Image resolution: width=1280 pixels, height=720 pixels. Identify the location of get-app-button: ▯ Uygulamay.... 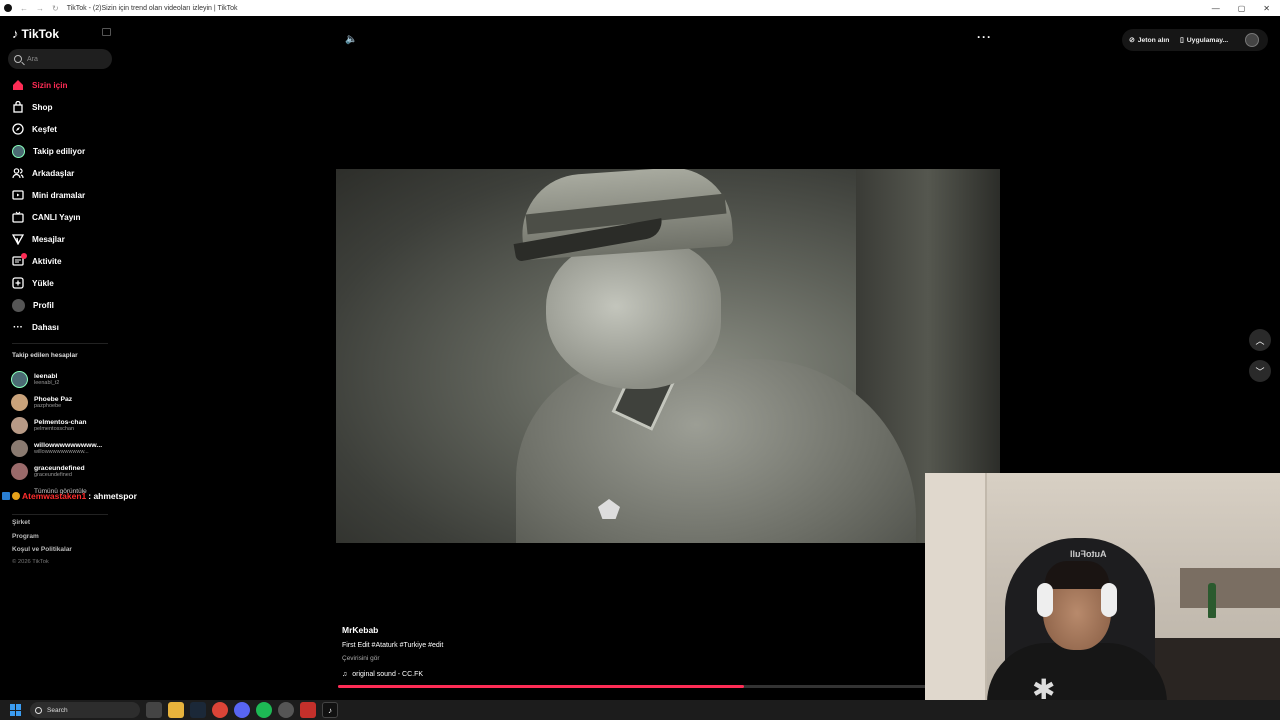
(1204, 40).